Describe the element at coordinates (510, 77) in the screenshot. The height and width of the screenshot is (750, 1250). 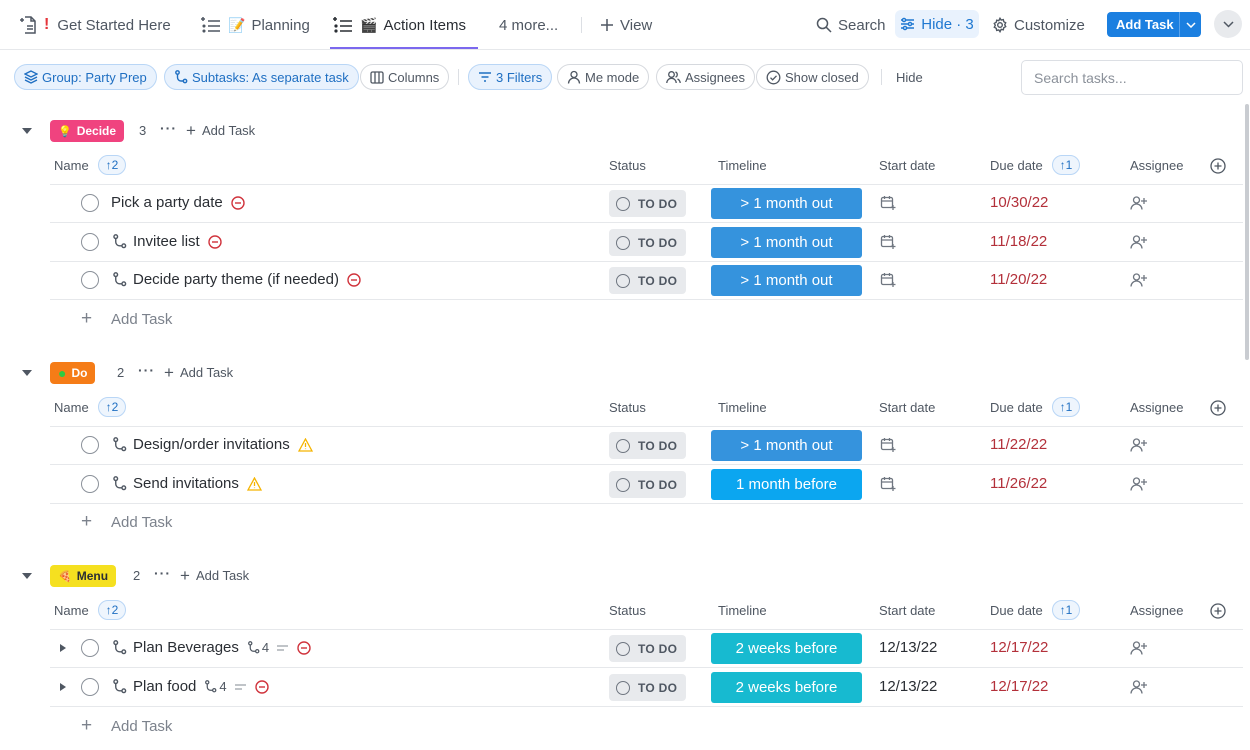
I see `filters-chip: 3 Filters` at that location.